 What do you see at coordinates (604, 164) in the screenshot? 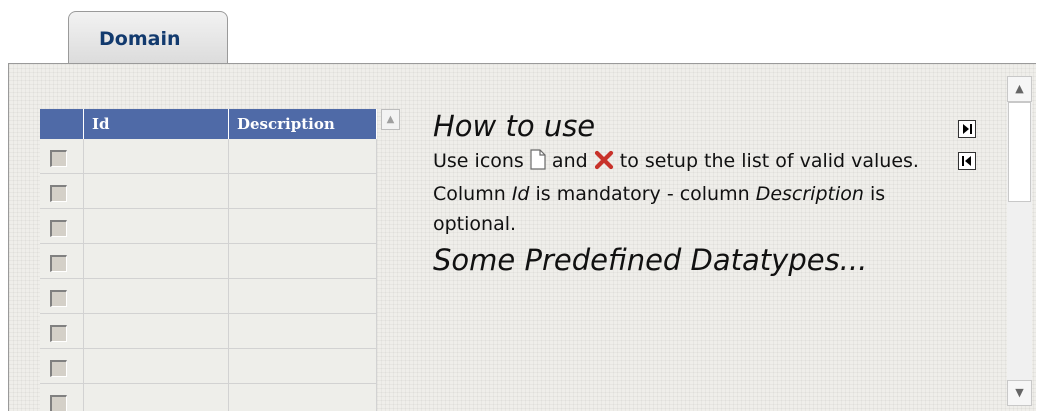
I see `delete-x-icon` at bounding box center [604, 164].